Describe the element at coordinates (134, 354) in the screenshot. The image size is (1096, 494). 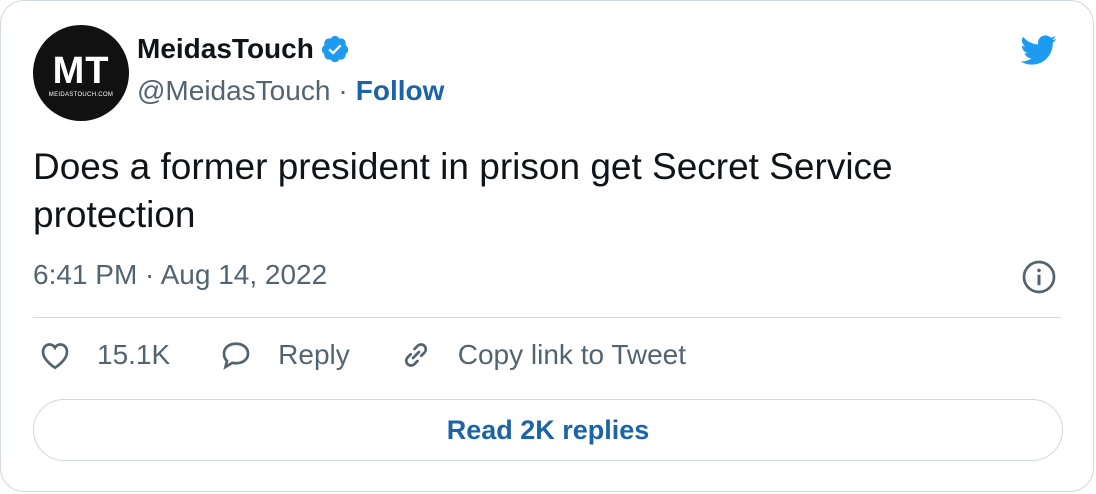
I see `like-count: 15.1K` at that location.